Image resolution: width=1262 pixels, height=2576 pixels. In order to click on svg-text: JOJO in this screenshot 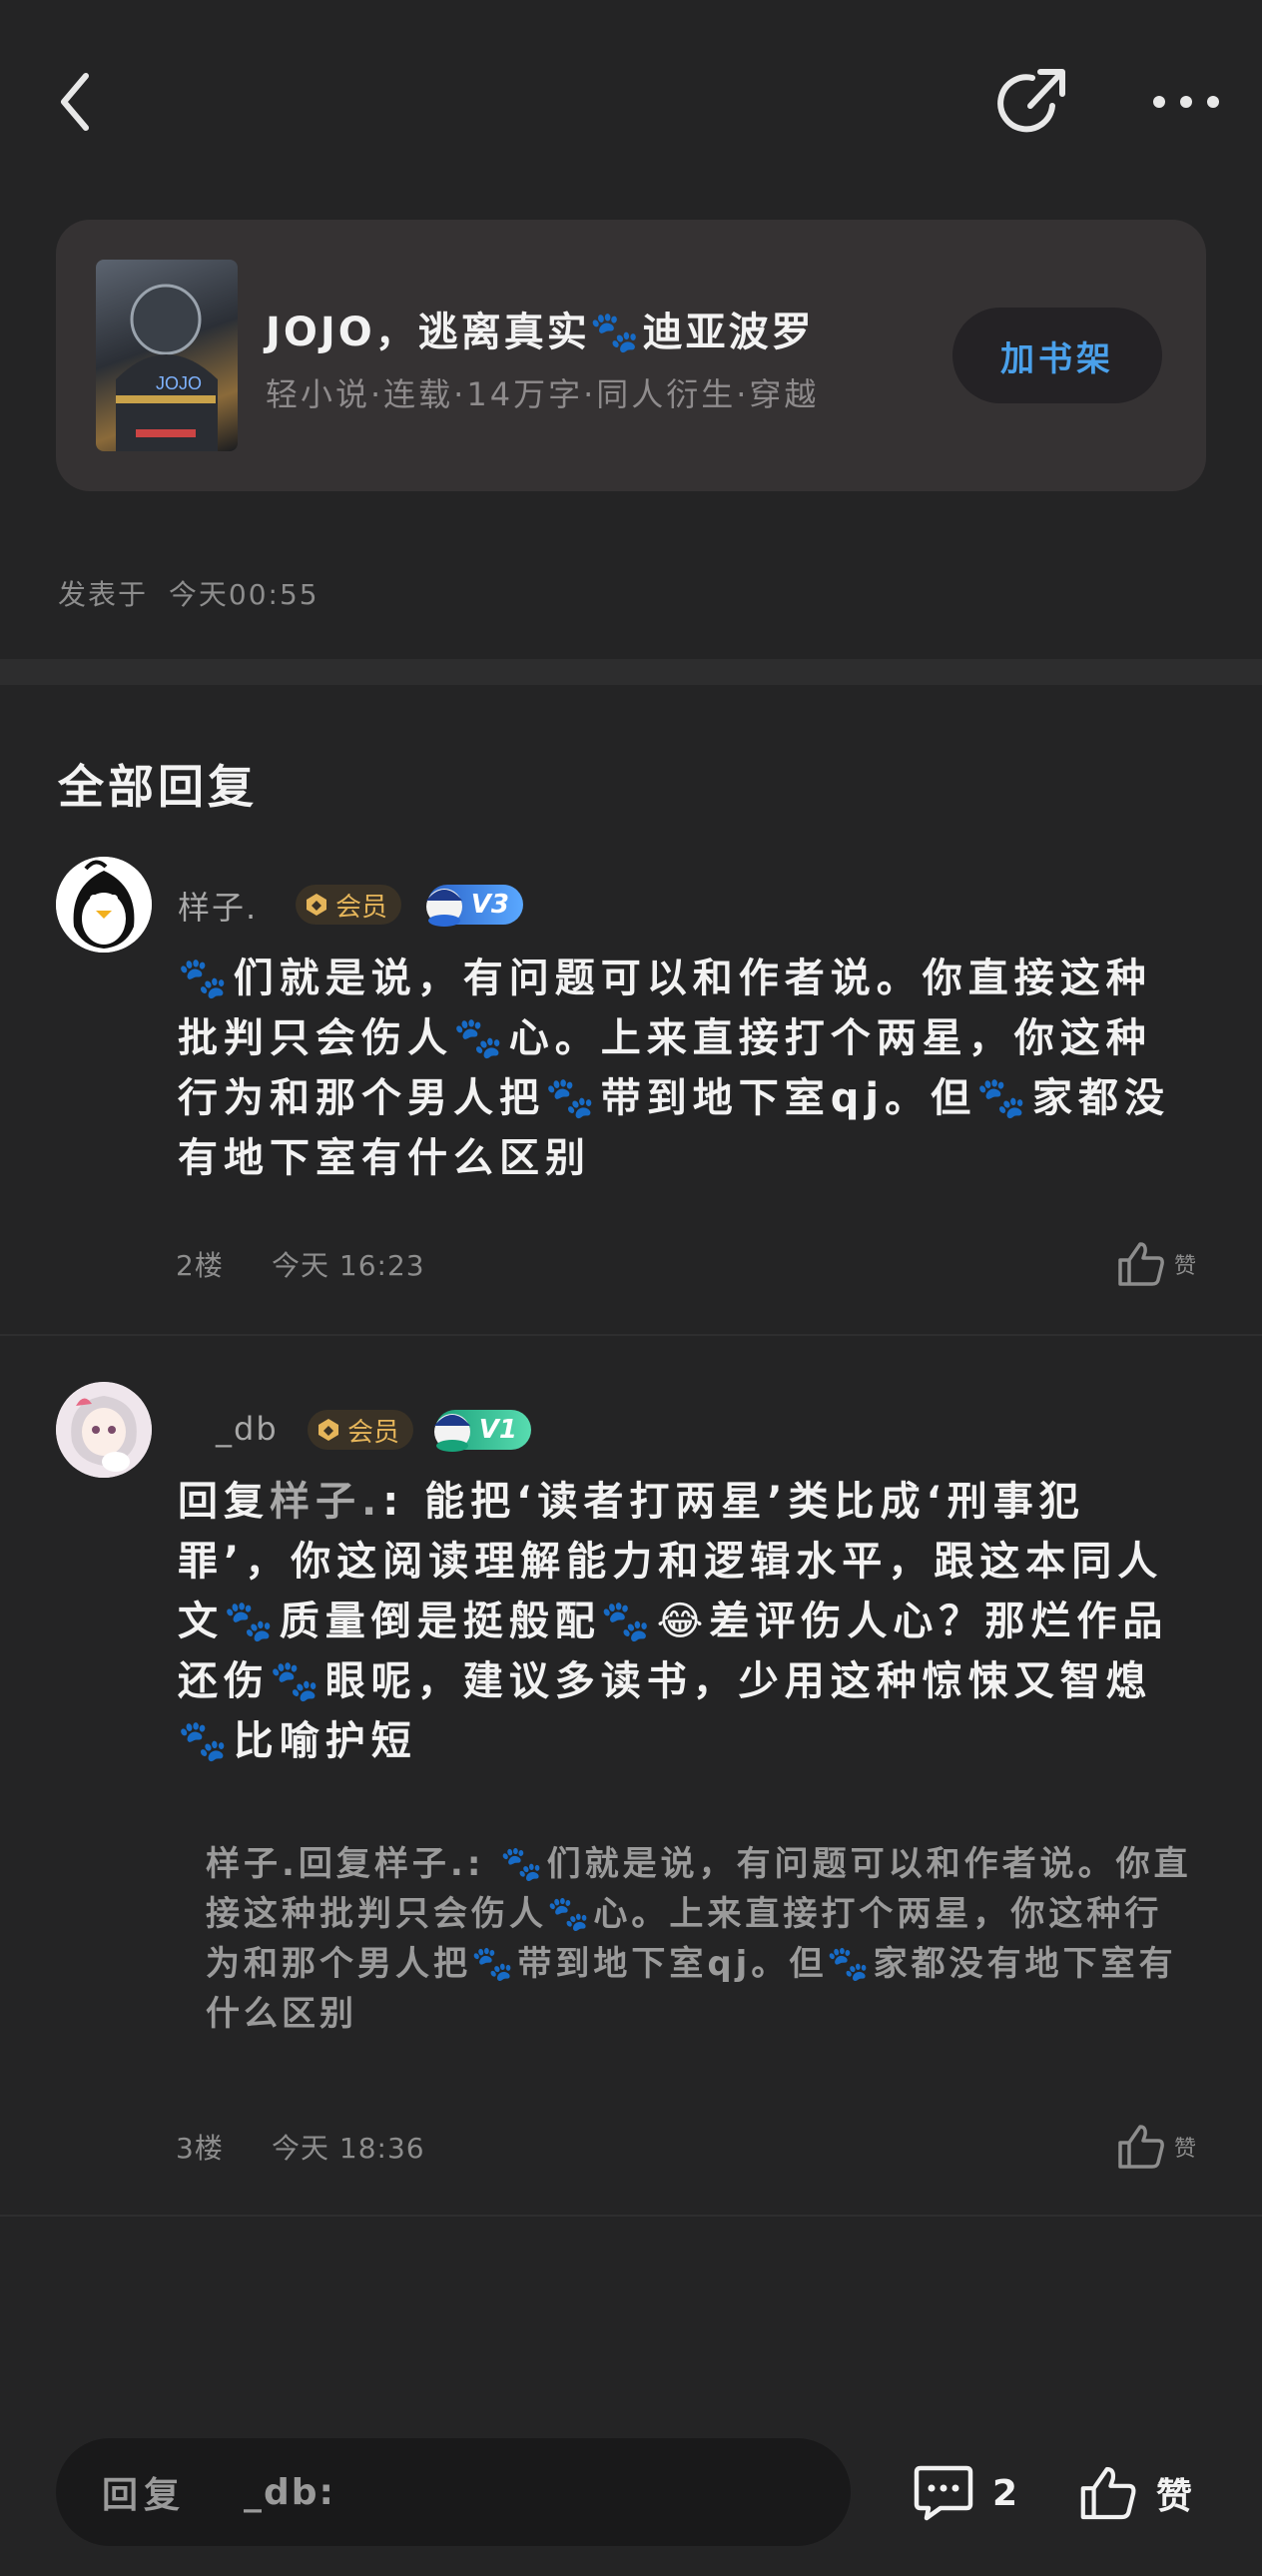, I will do `click(179, 383)`.